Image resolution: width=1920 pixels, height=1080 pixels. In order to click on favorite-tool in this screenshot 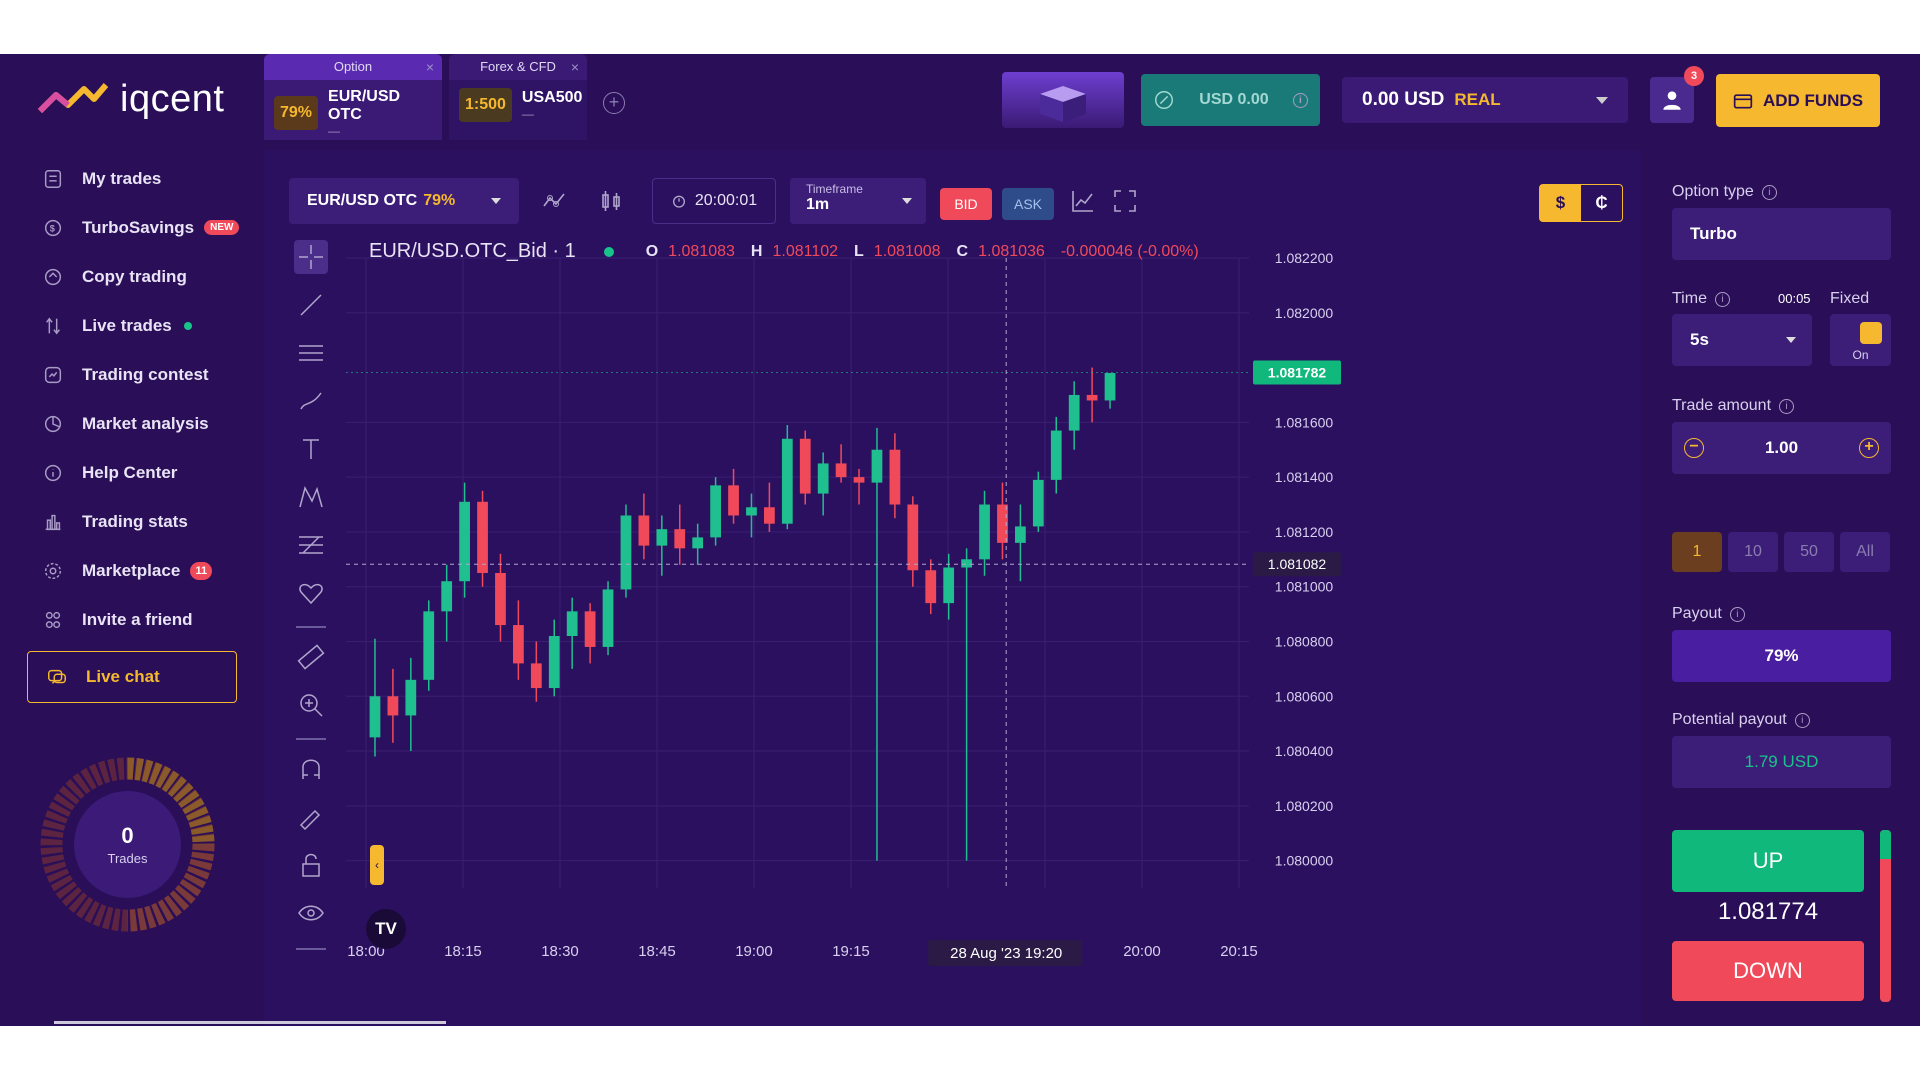, I will do `click(311, 593)`.